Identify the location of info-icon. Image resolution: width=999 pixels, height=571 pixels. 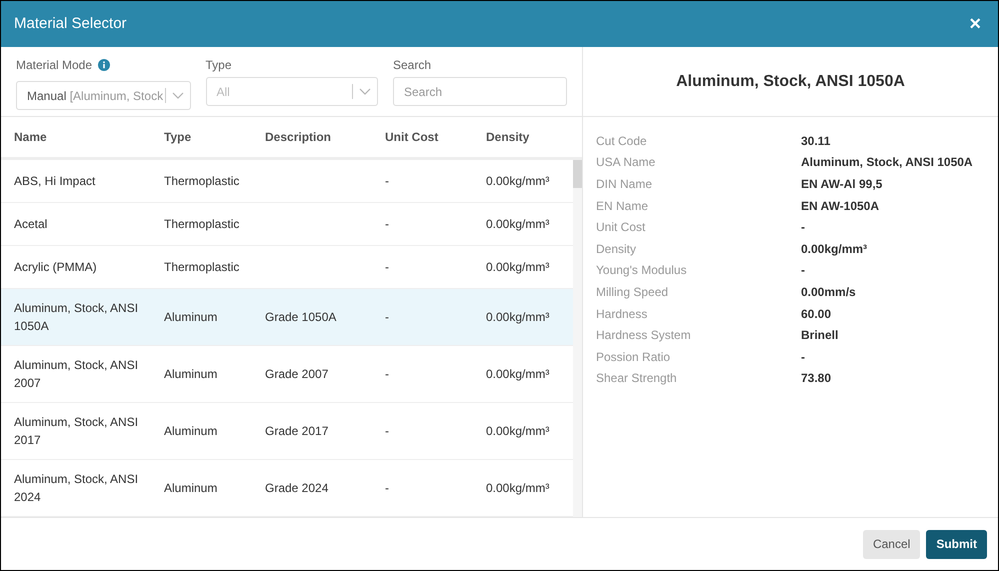
(104, 65).